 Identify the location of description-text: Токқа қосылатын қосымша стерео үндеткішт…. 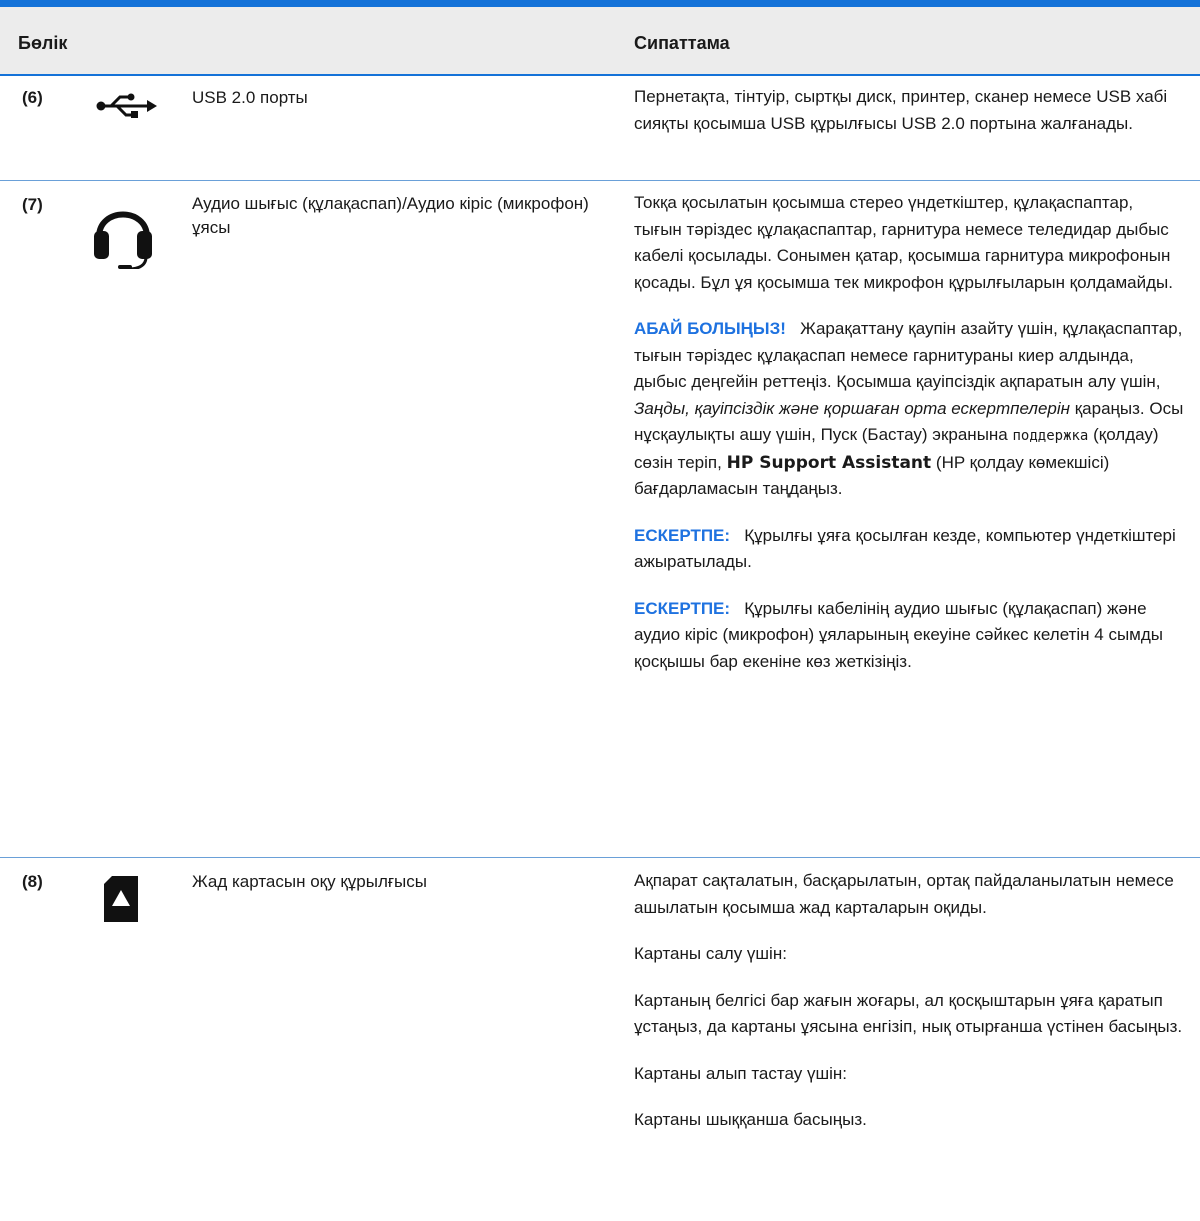
(903, 242).